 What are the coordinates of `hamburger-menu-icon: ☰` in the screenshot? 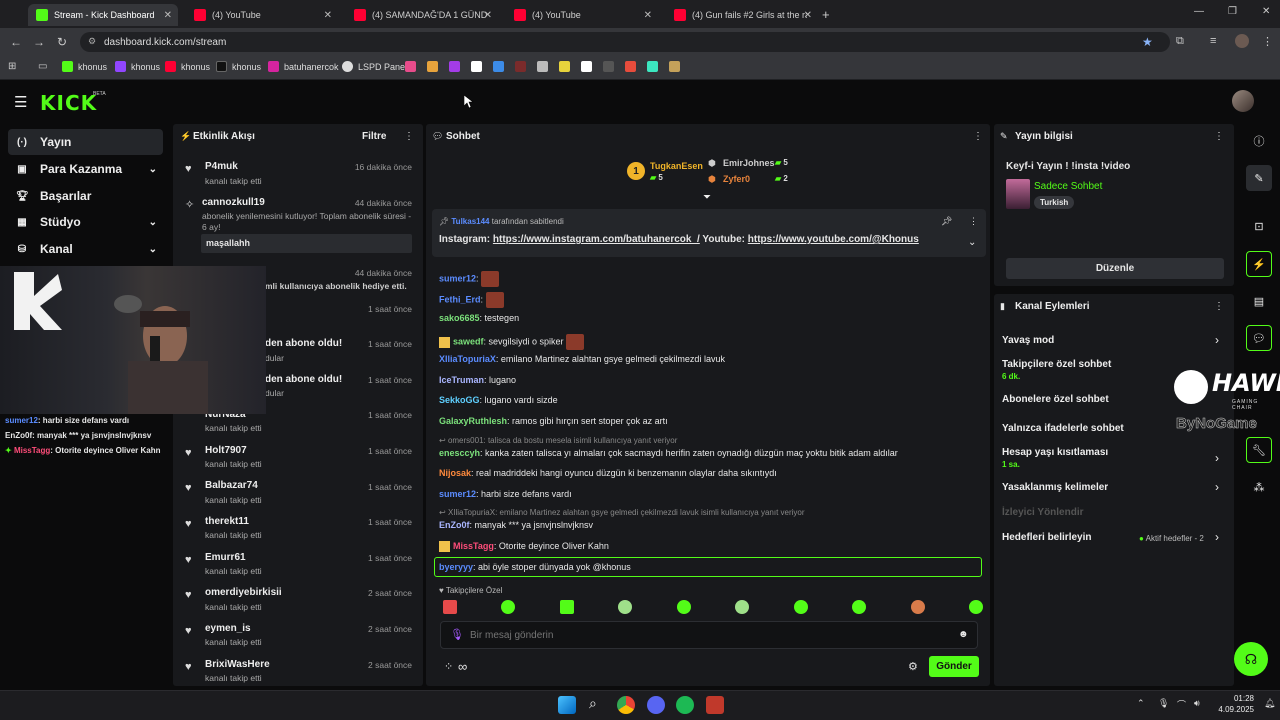 It's located at (20, 102).